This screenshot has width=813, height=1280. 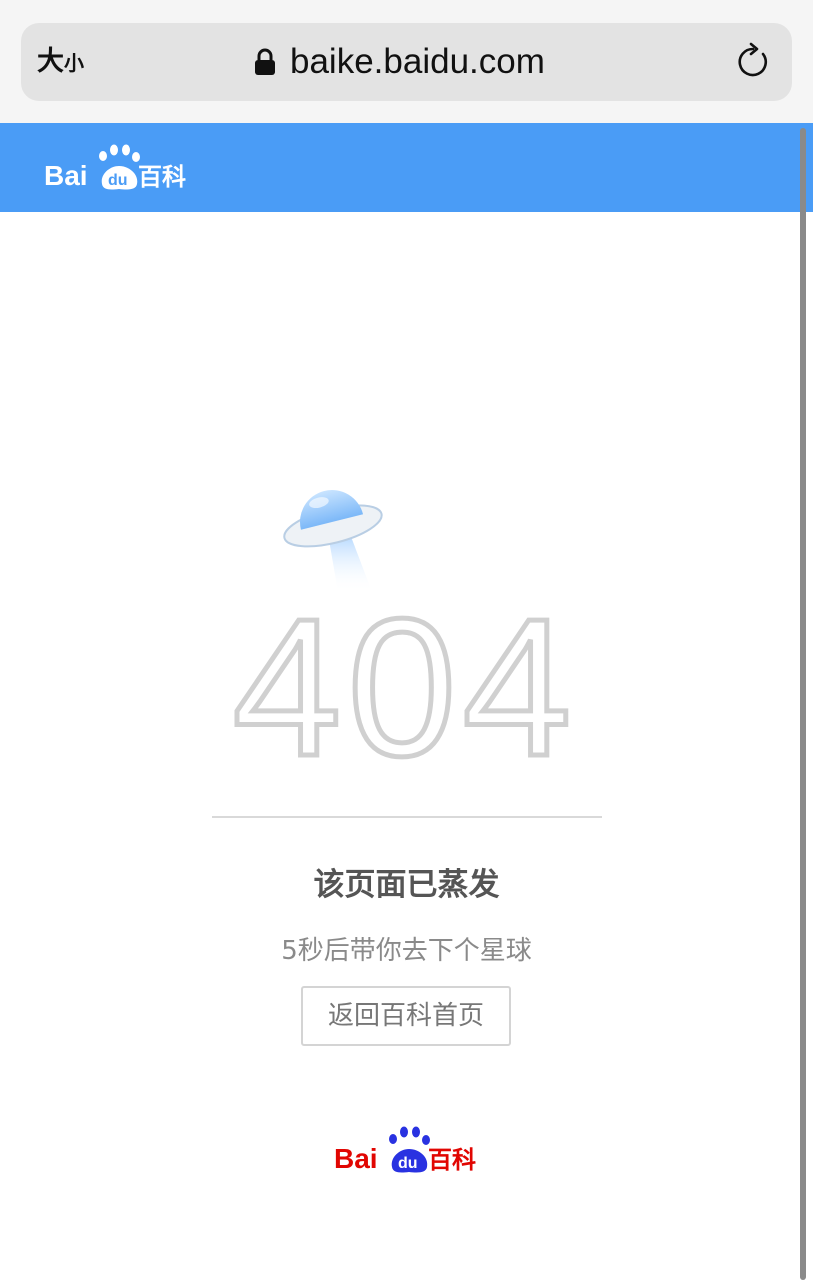 I want to click on text-size-small-label: 小, so click(x=74, y=63).